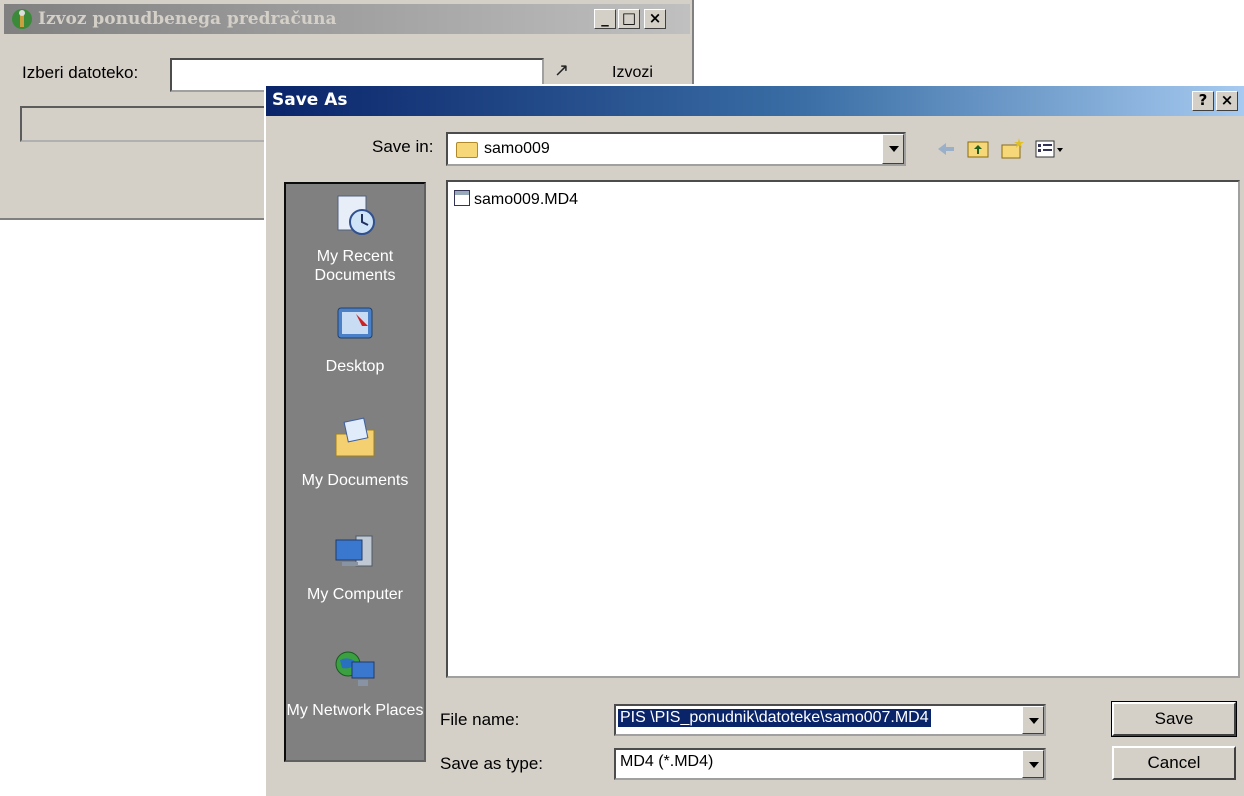 The height and width of the screenshot is (796, 1244). I want to click on progress-bar, so click(145, 124).